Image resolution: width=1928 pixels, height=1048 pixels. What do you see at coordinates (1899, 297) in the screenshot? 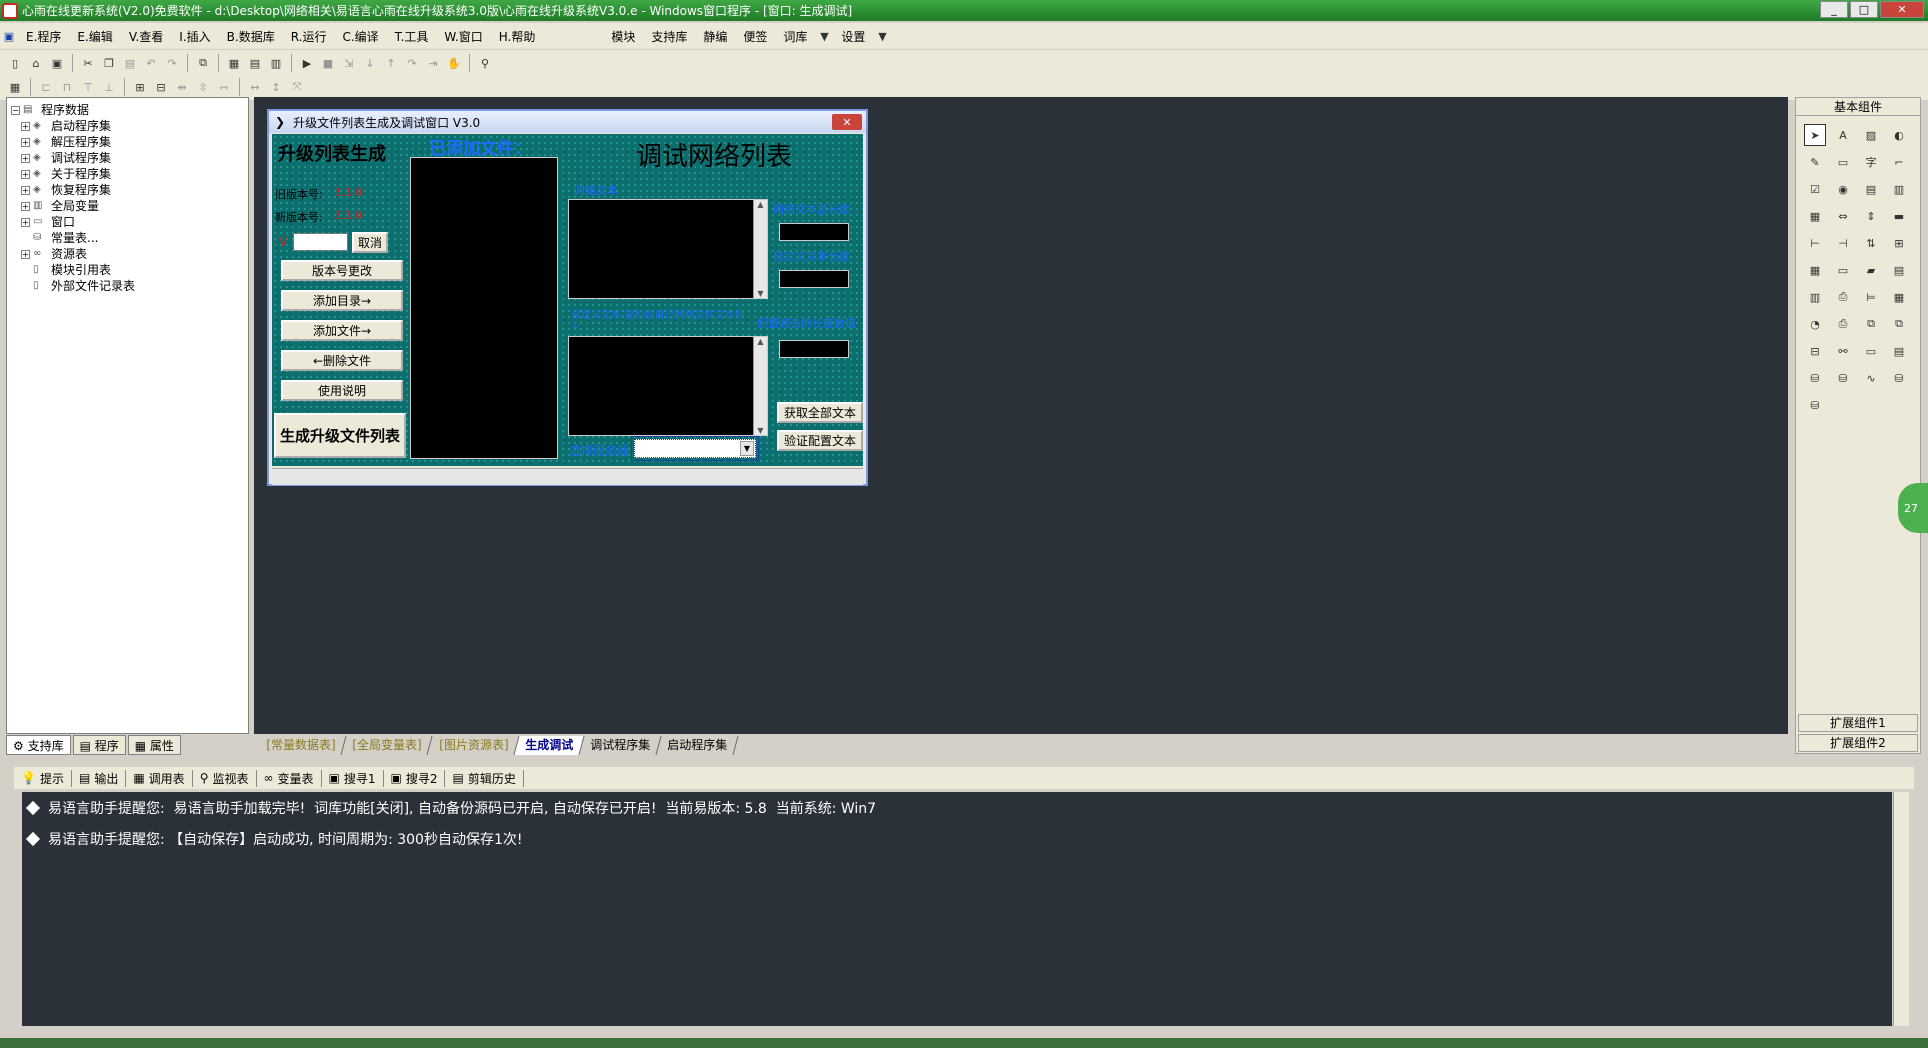
I see `table-icon: ▦` at bounding box center [1899, 297].